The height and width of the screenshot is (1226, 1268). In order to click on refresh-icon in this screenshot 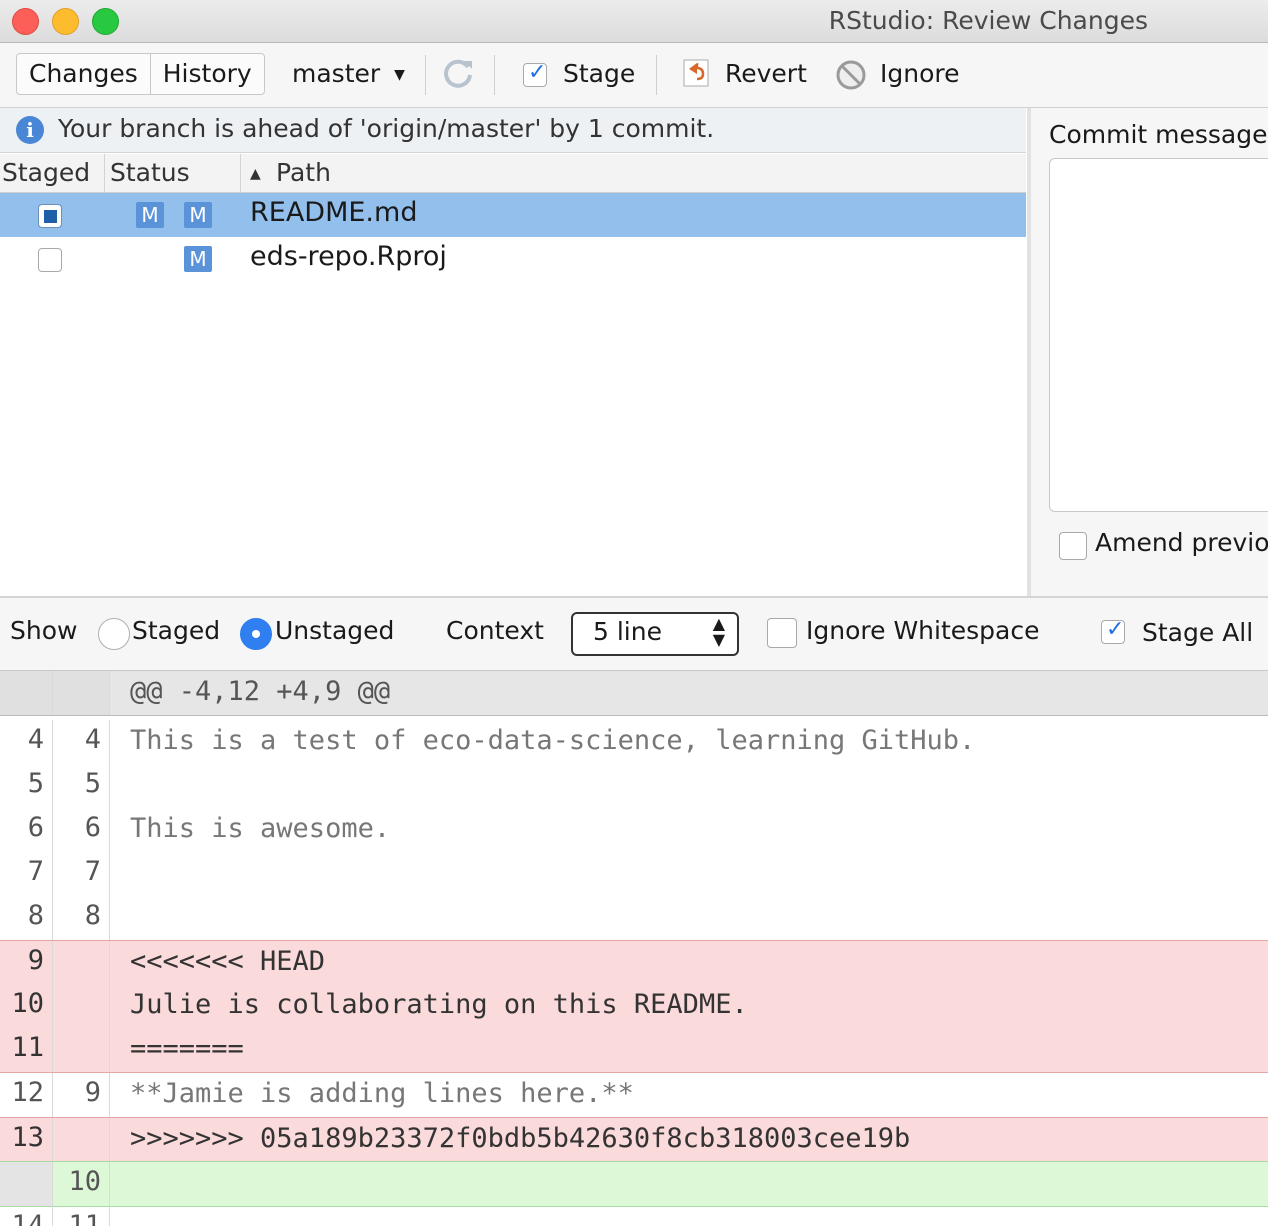, I will do `click(458, 73)`.